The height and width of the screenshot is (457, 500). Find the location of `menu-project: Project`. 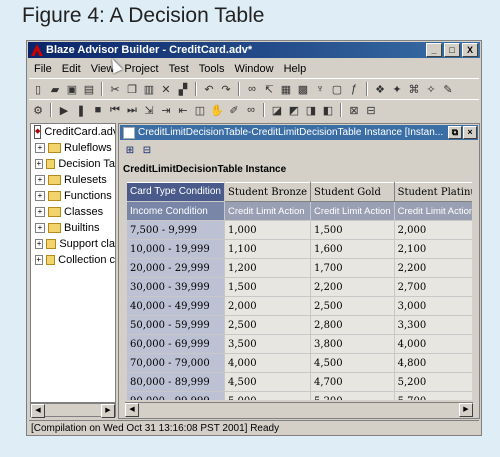

menu-project: Project is located at coordinates (141, 69).